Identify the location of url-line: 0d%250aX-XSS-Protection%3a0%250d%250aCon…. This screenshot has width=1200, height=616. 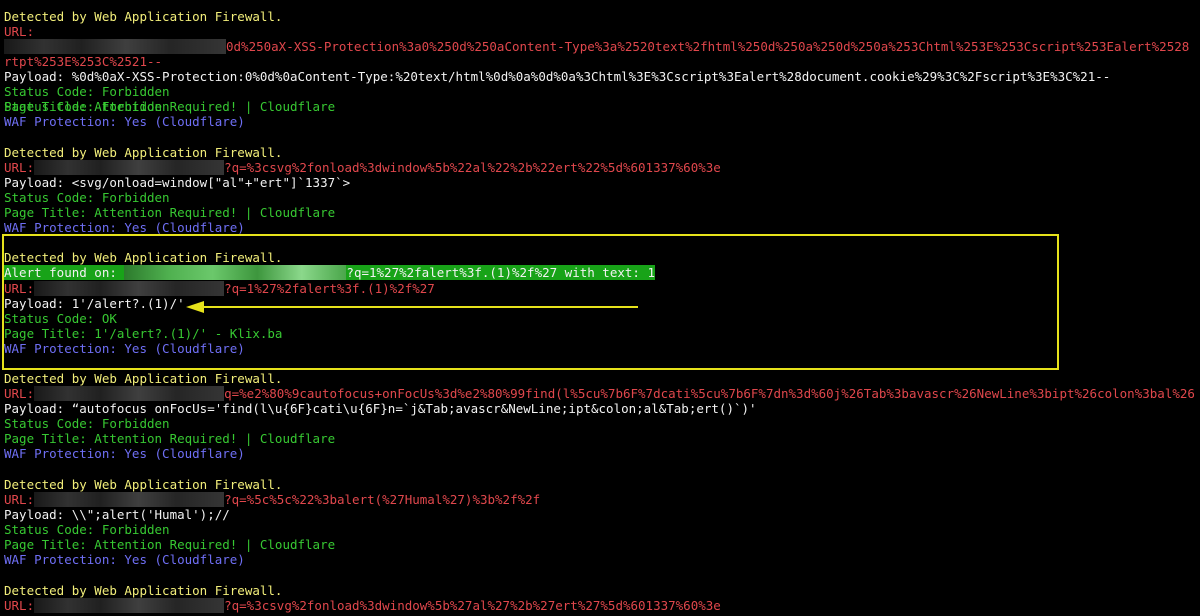
(596, 46).